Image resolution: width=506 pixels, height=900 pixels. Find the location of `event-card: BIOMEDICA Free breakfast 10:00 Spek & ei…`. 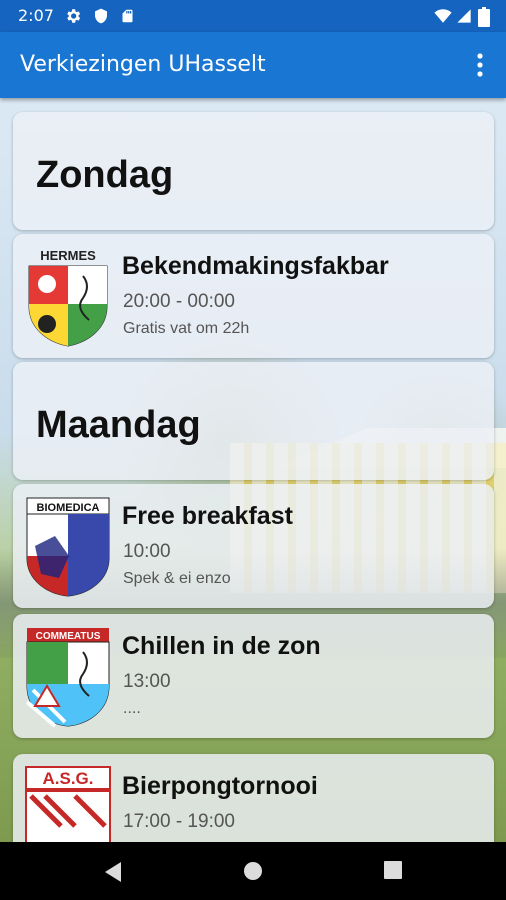

event-card: BIOMEDICA Free breakfast 10:00 Spek & ei… is located at coordinates (253, 546).